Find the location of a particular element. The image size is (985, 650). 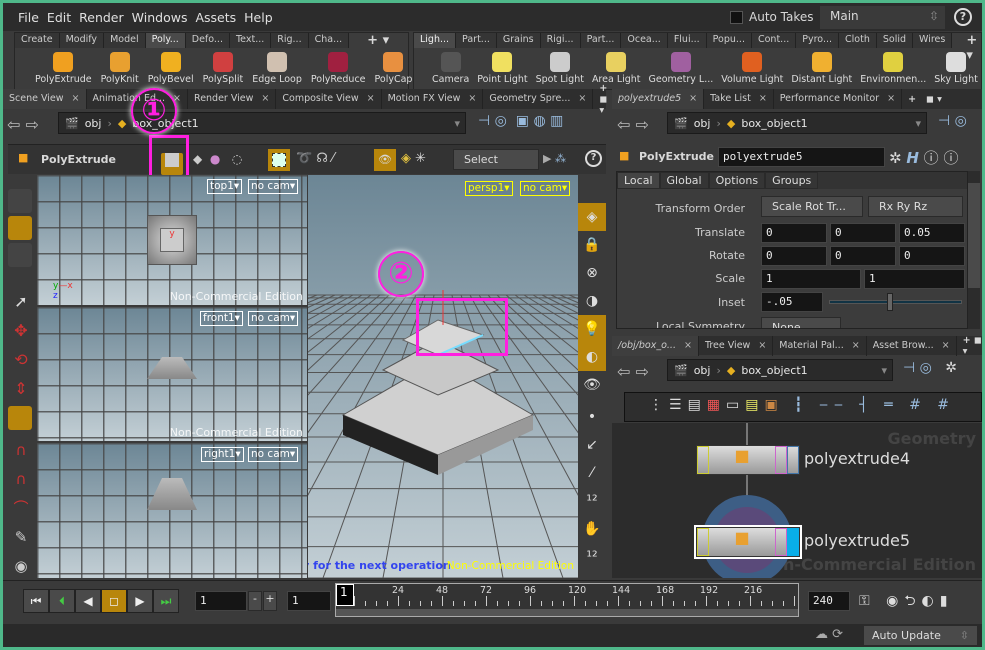

display-grid-icon: ◈ is located at coordinates (592, 217).